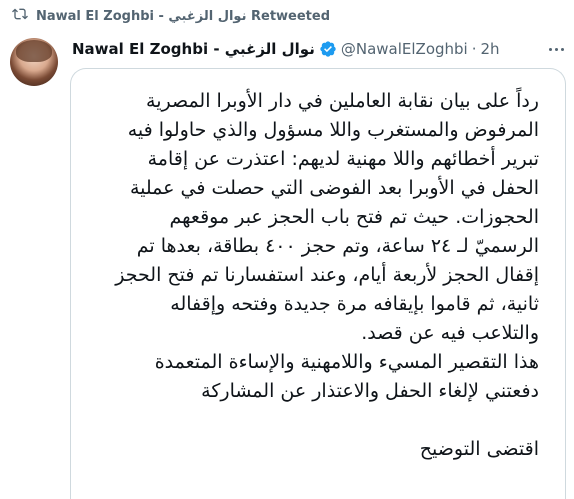  What do you see at coordinates (20, 16) in the screenshot?
I see `retweet-icon` at bounding box center [20, 16].